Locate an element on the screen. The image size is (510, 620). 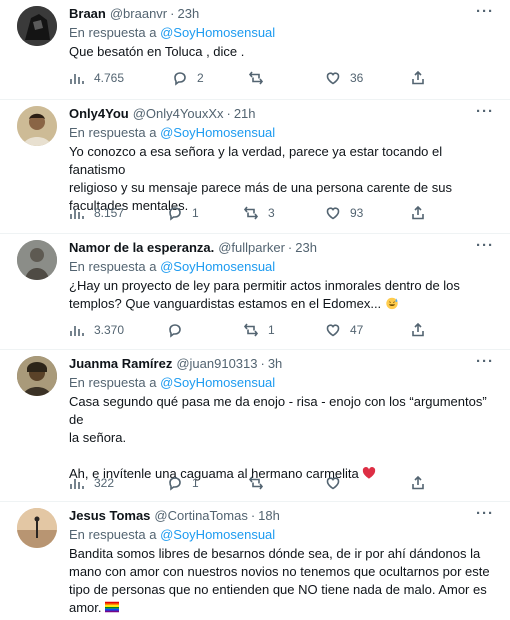
author-name: Only4You is located at coordinates (99, 113).